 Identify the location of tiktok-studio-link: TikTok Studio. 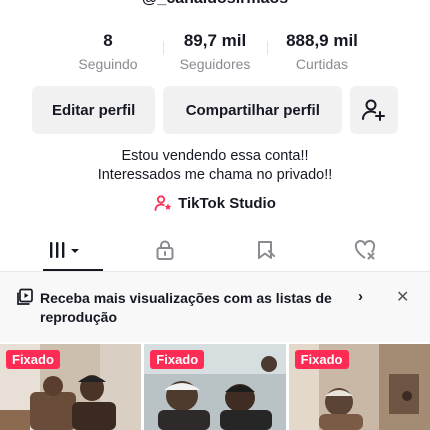
(215, 203).